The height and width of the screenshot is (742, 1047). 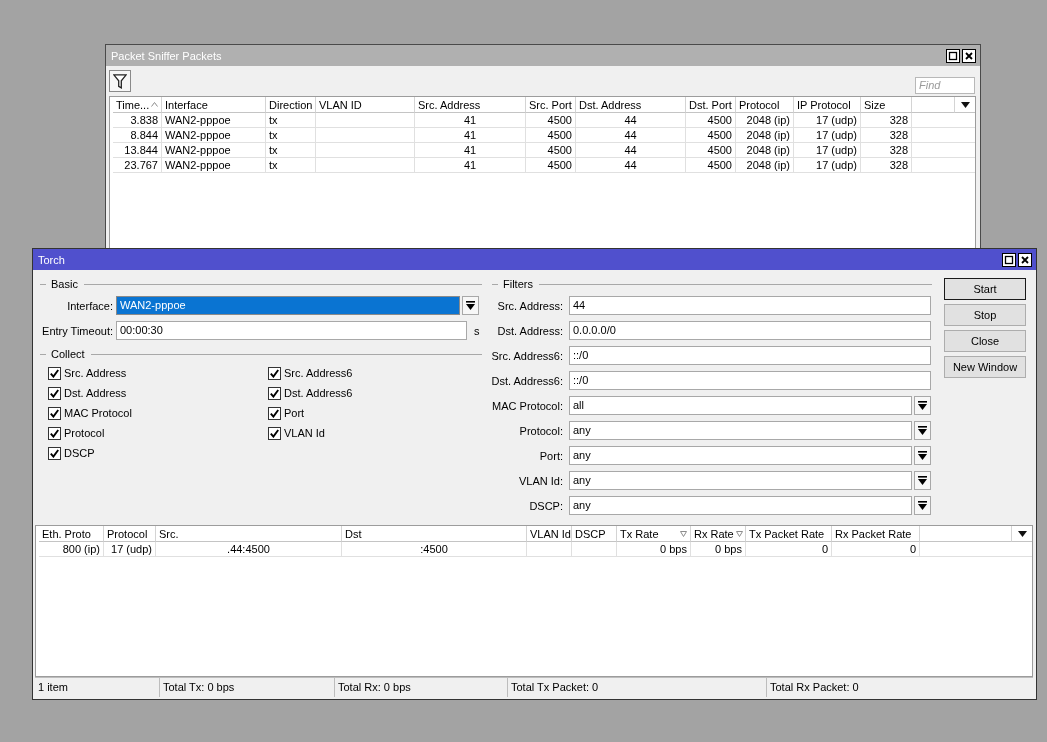 I want to click on checkbox-label: Protocol, so click(x=84, y=433).